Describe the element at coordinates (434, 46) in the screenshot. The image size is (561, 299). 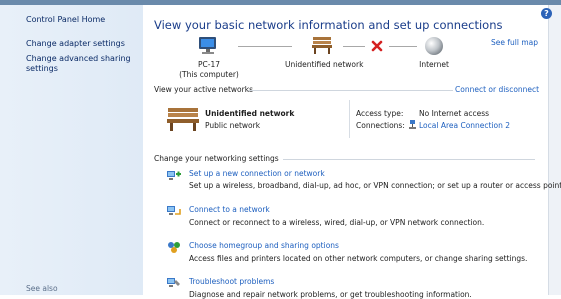
I see `internet-globe-icon` at that location.